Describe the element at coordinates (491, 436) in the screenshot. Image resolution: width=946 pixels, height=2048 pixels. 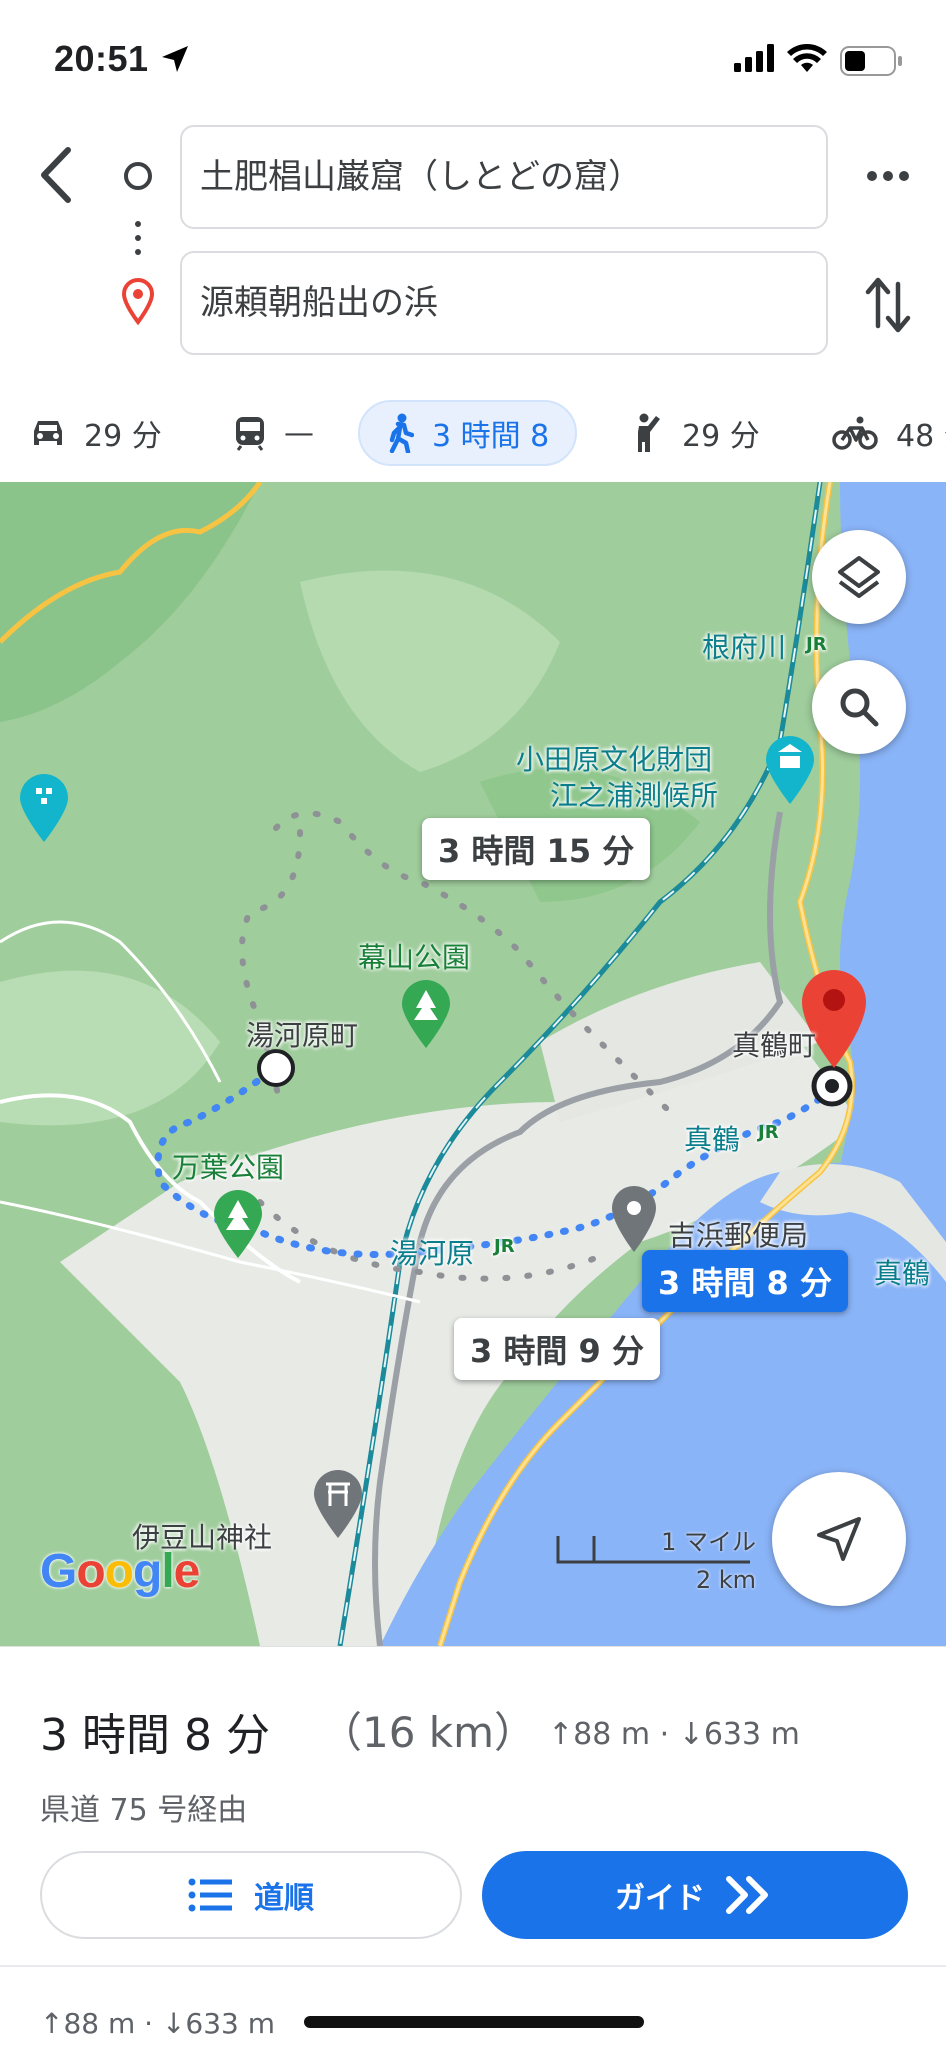
I see `mode-walk-label: 3 時間 8` at that location.